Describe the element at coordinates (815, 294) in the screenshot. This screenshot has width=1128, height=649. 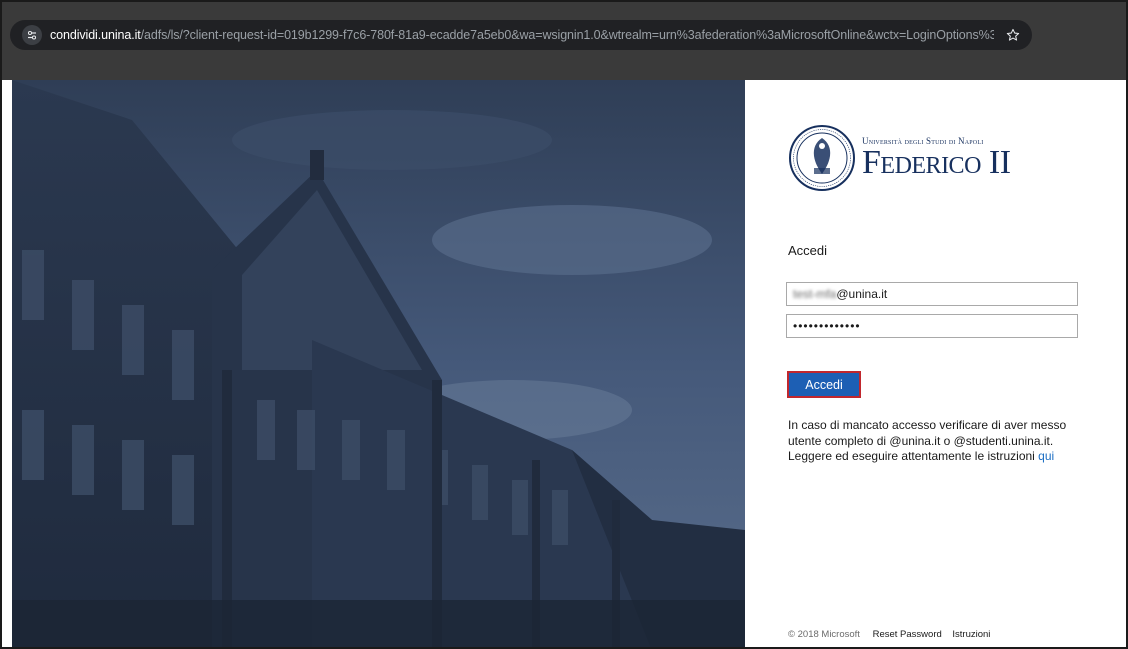
I see `username-blurred-prefix: test-mfa` at that location.